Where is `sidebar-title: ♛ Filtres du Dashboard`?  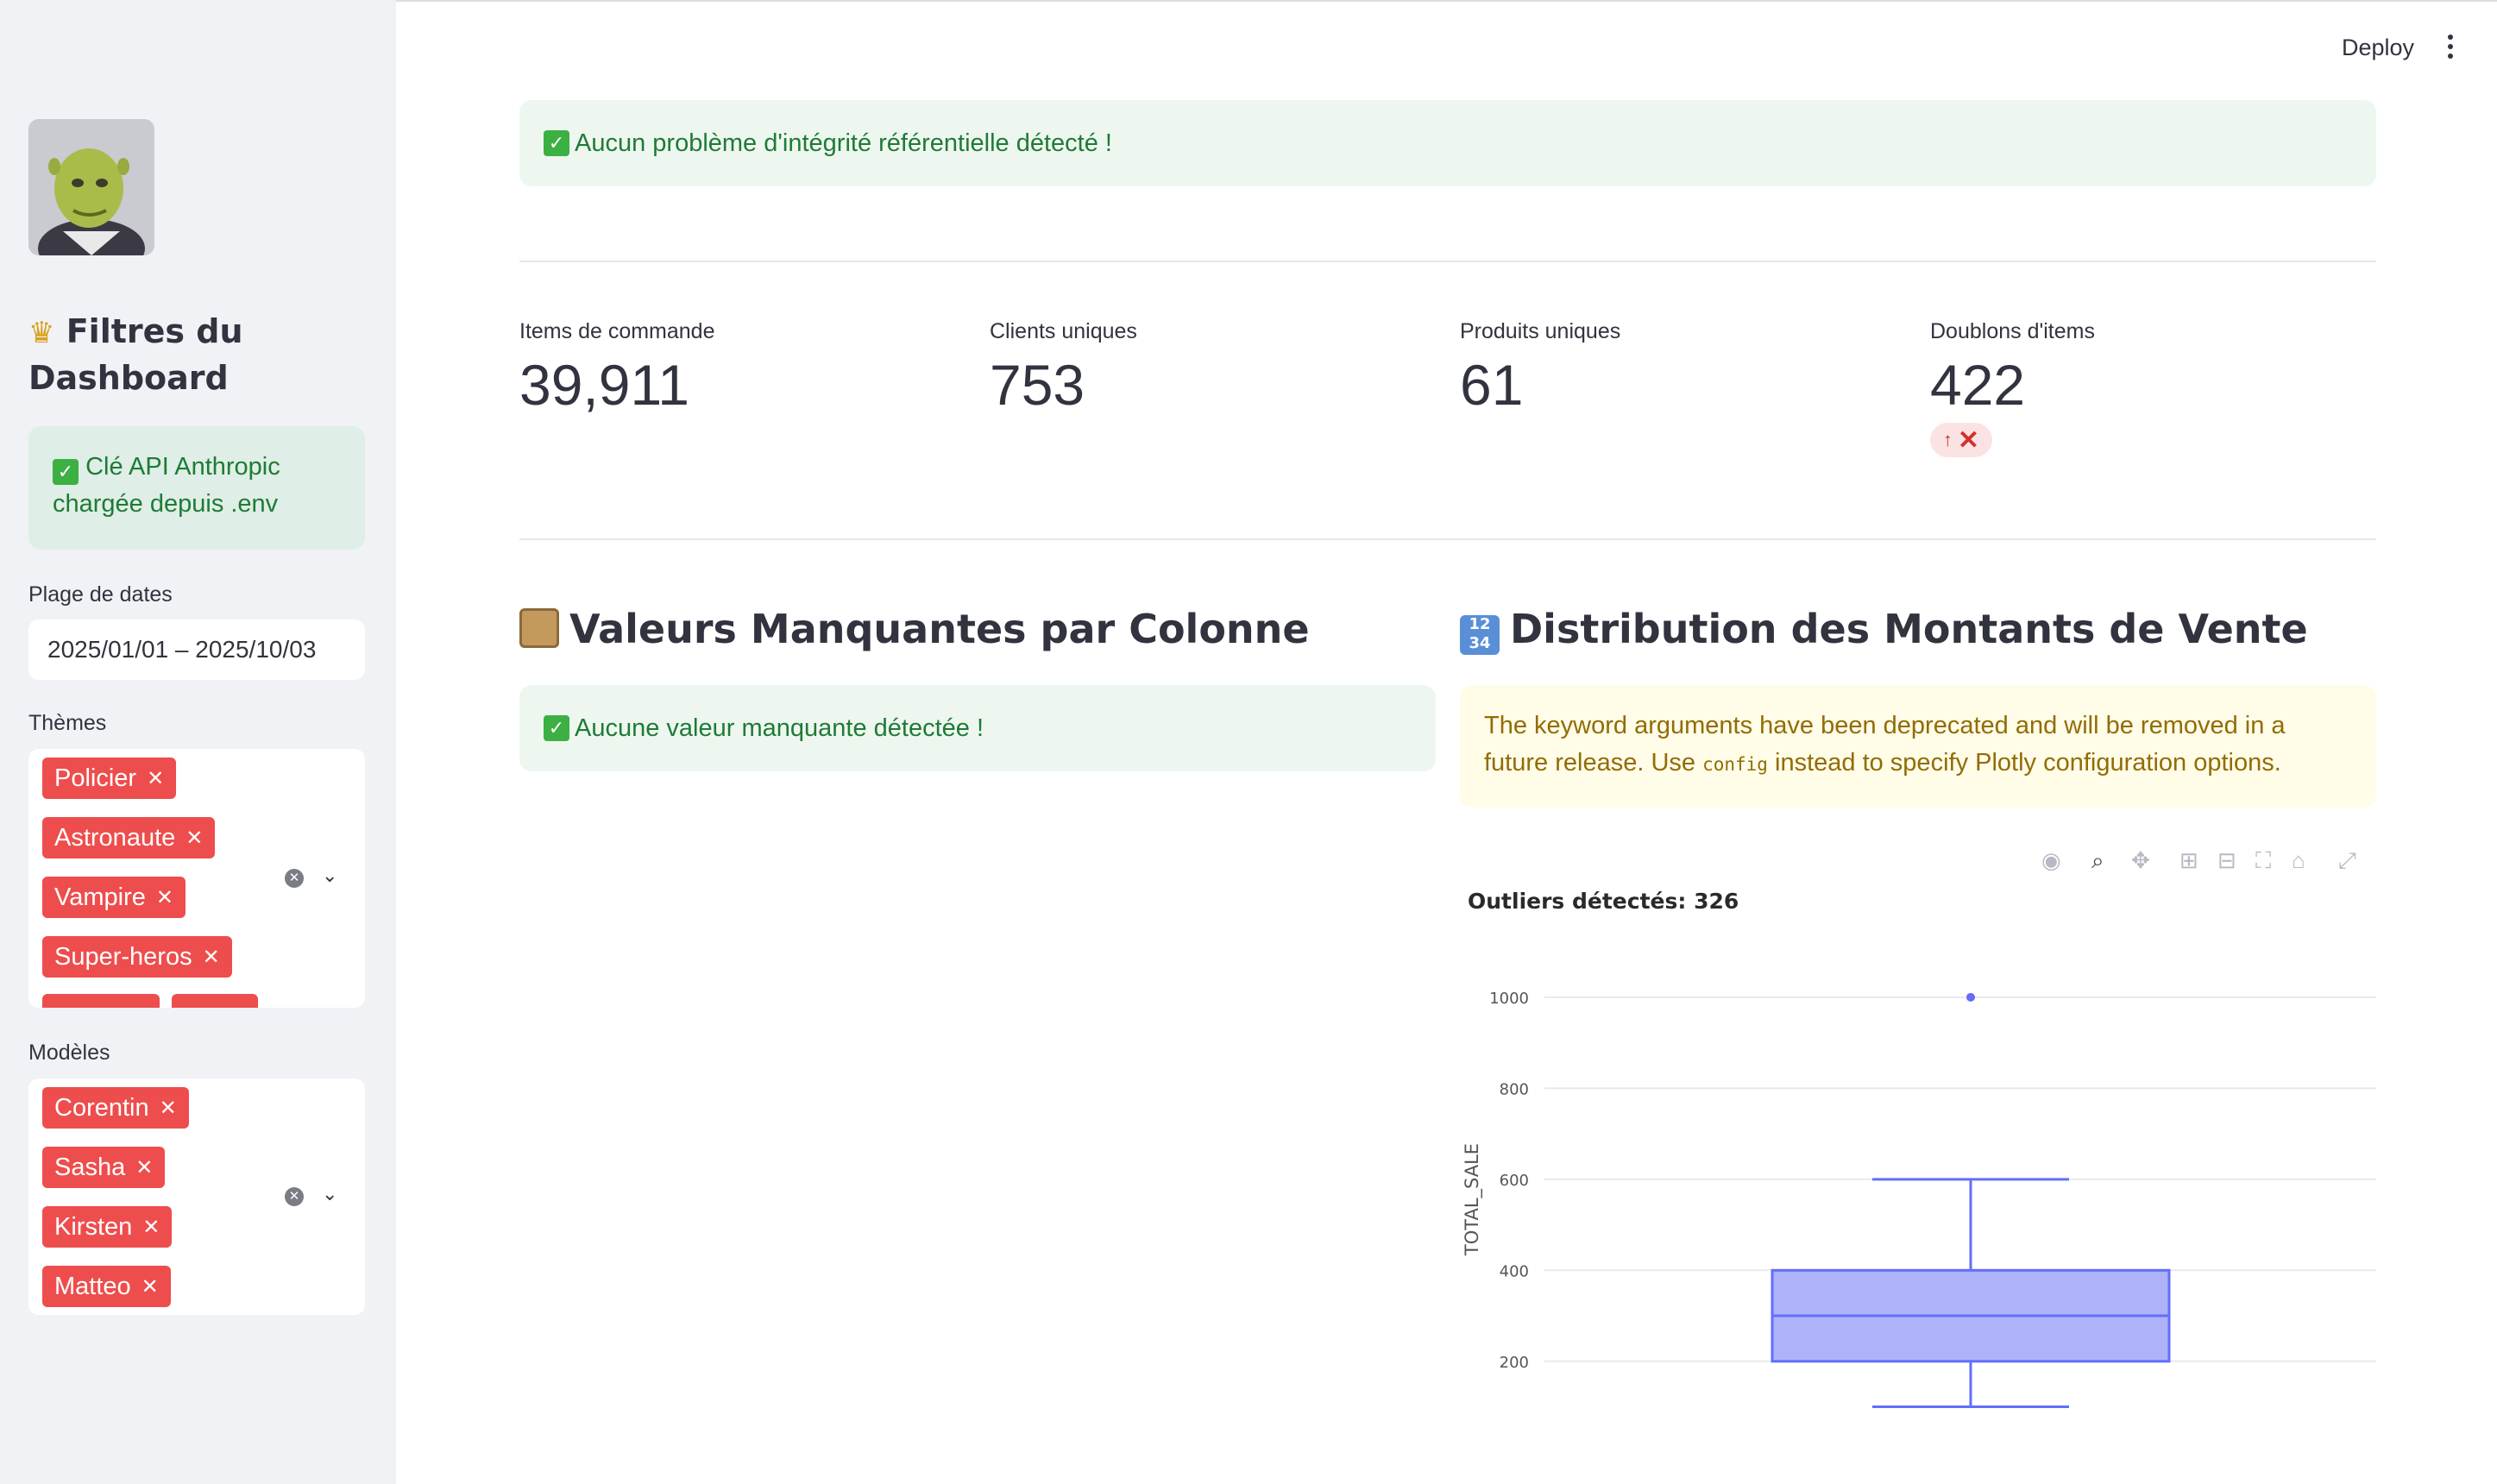
sidebar-title: ♛ Filtres du Dashboard is located at coordinates (136, 354).